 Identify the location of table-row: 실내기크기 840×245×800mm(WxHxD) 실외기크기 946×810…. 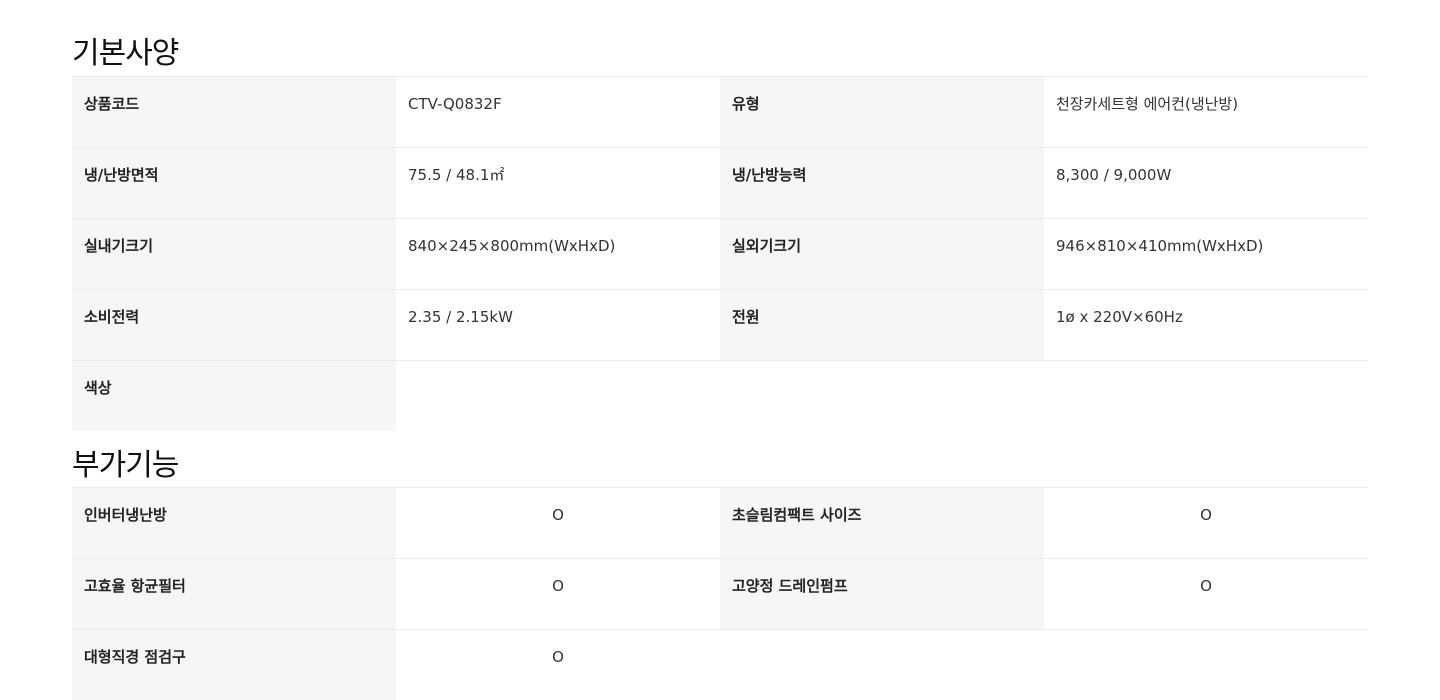
(720, 254).